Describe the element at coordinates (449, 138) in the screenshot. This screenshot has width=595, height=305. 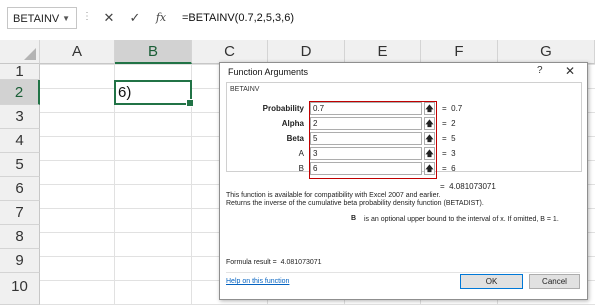
I see `arg-result-beta: = 5` at that location.